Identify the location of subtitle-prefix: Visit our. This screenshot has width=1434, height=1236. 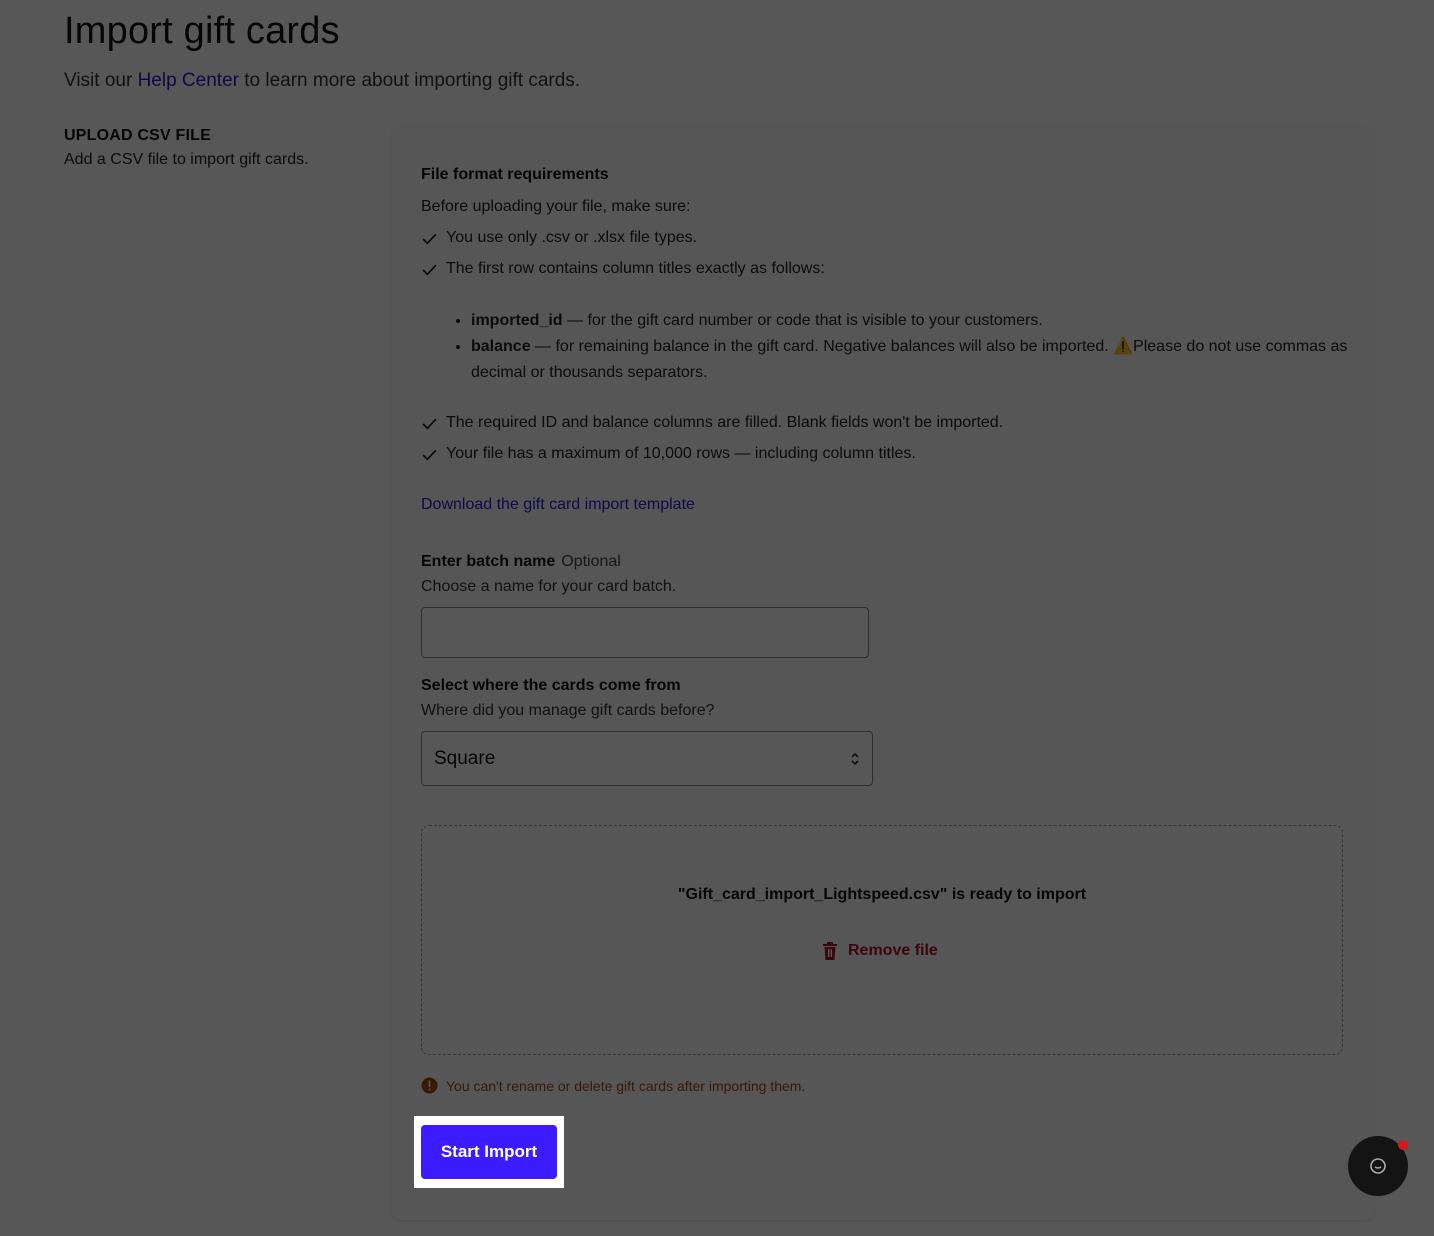
(101, 80).